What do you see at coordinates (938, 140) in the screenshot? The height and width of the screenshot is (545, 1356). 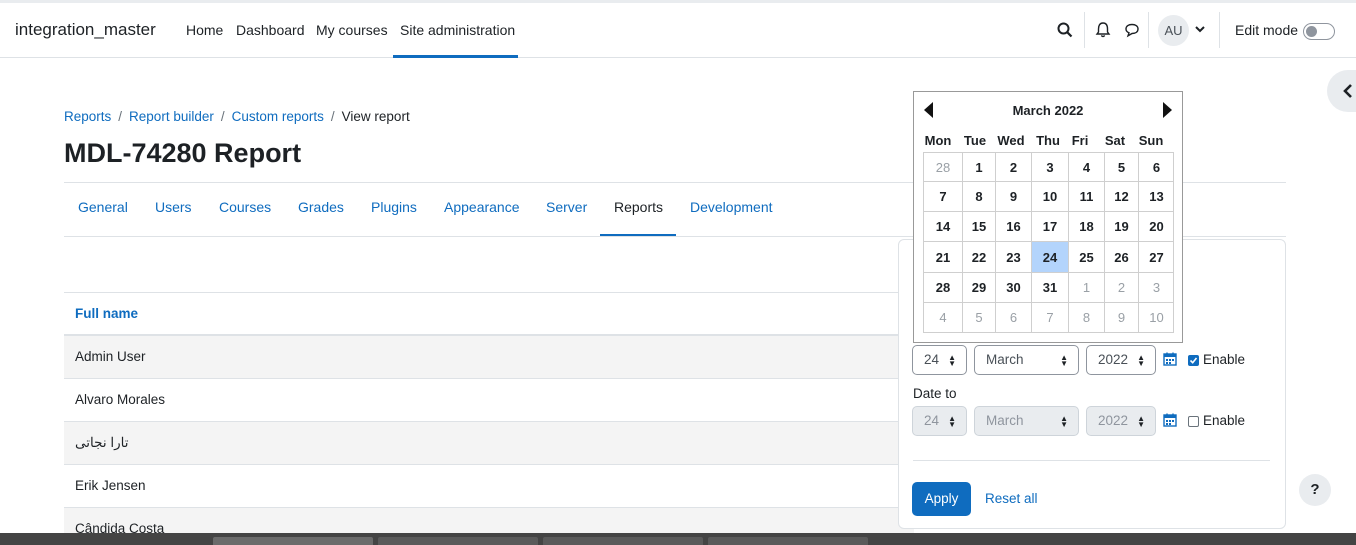 I see `weekday-label: Mon` at bounding box center [938, 140].